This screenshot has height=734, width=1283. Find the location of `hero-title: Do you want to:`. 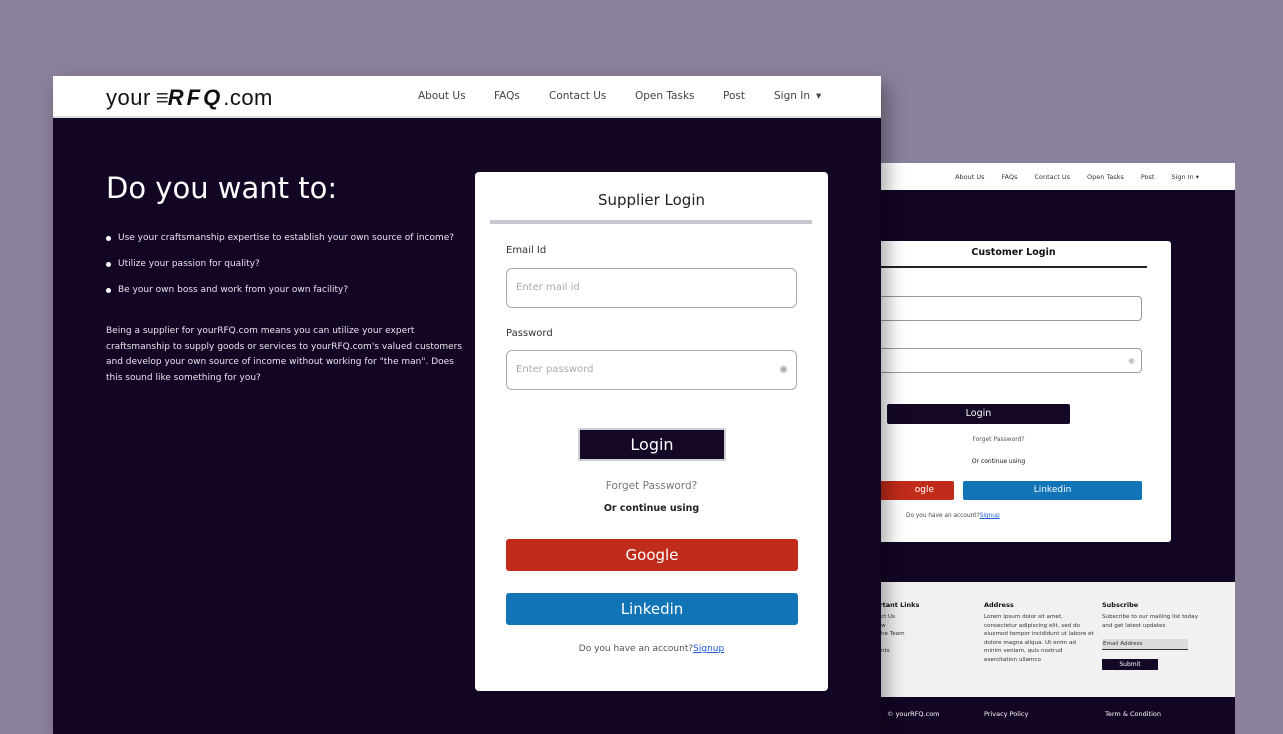

hero-title: Do you want to: is located at coordinates (222, 188).